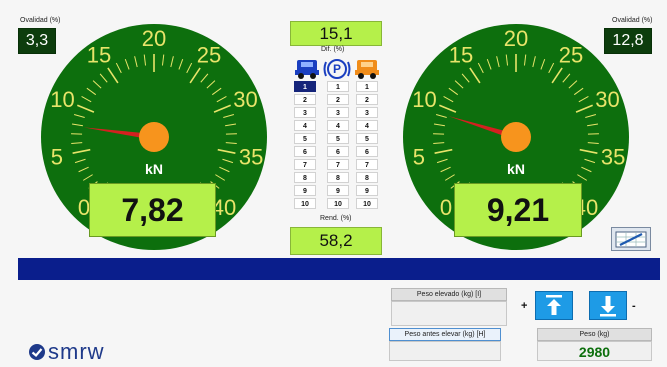  Describe the element at coordinates (367, 177) in the screenshot. I see `row-cell-right-8: 8` at that location.